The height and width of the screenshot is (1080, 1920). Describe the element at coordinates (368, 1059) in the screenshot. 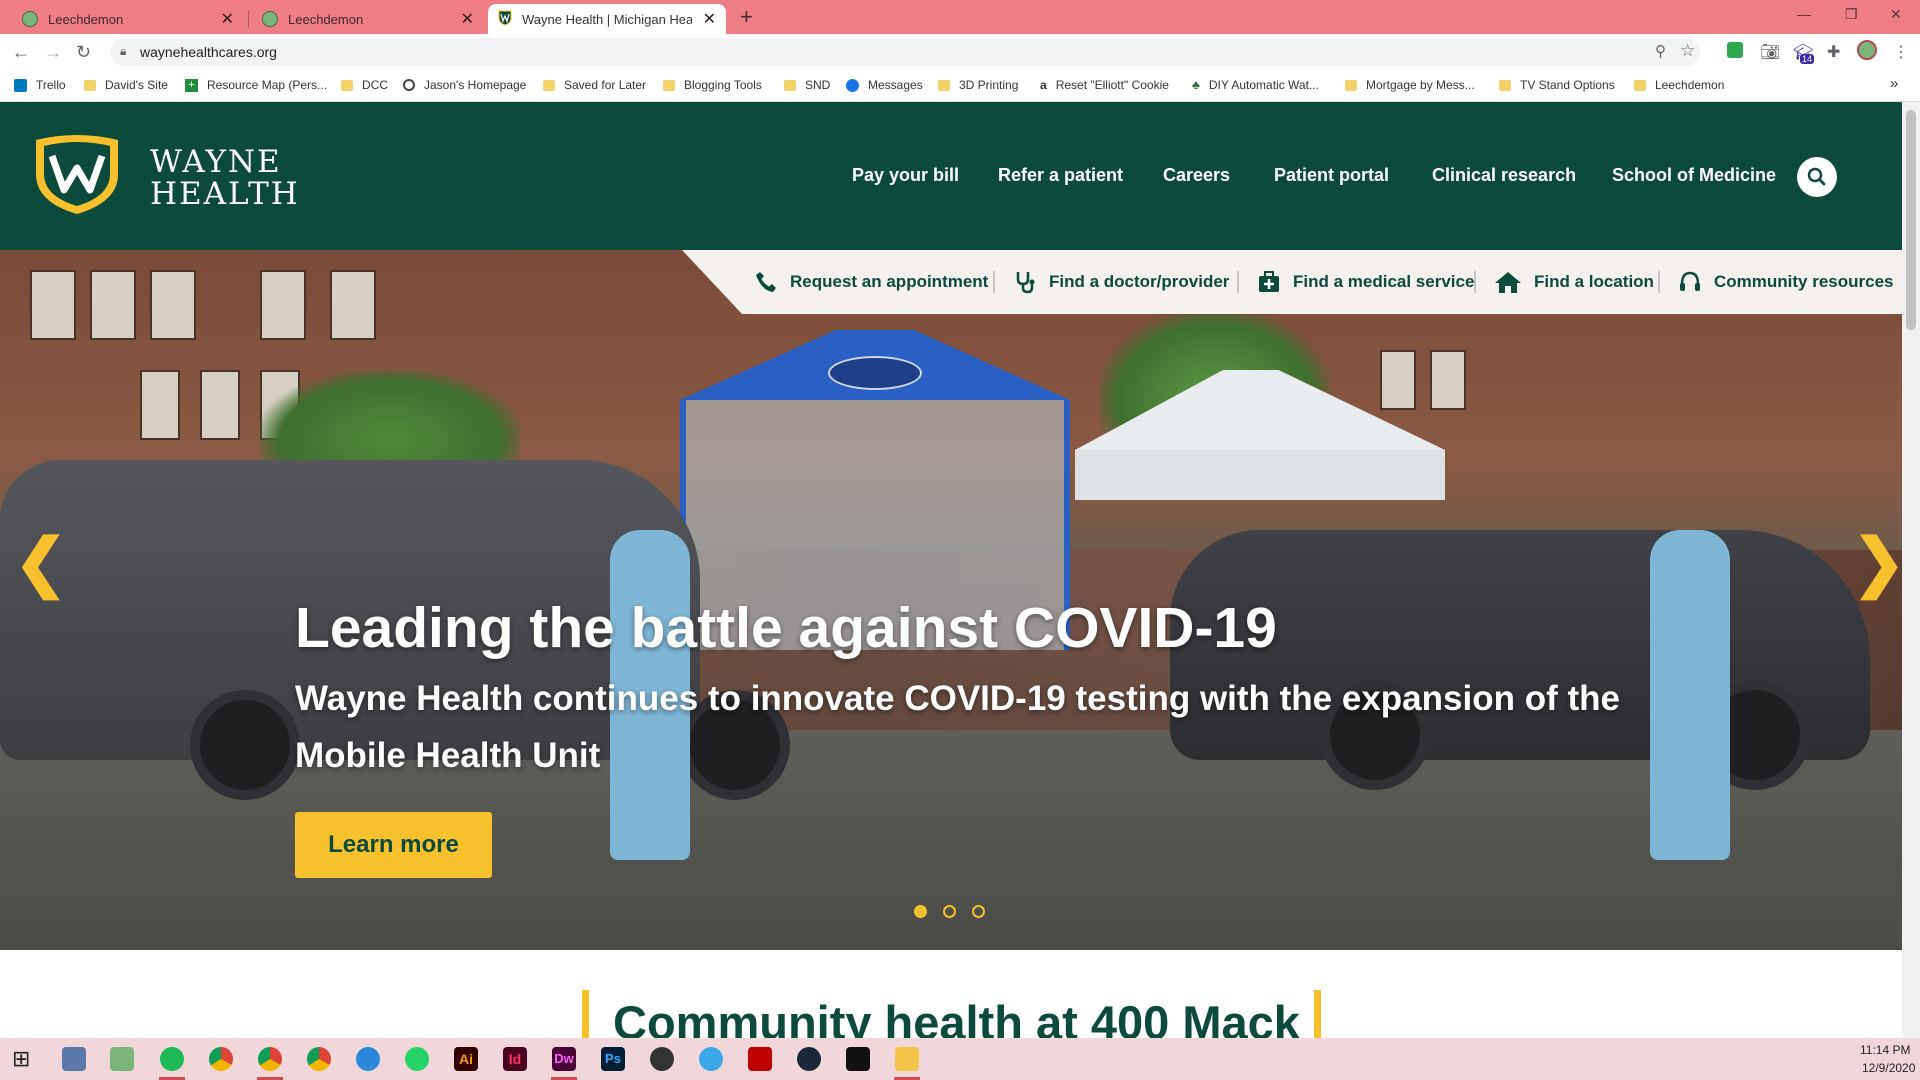

I see `edge-icon` at that location.